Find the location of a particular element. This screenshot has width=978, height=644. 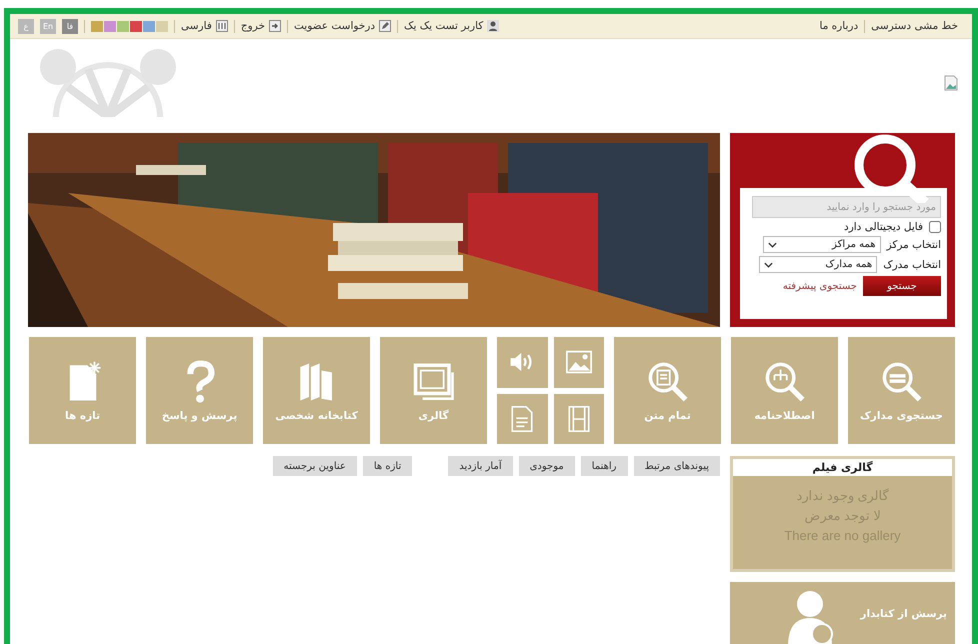

link-button: تازه ها is located at coordinates (387, 466).